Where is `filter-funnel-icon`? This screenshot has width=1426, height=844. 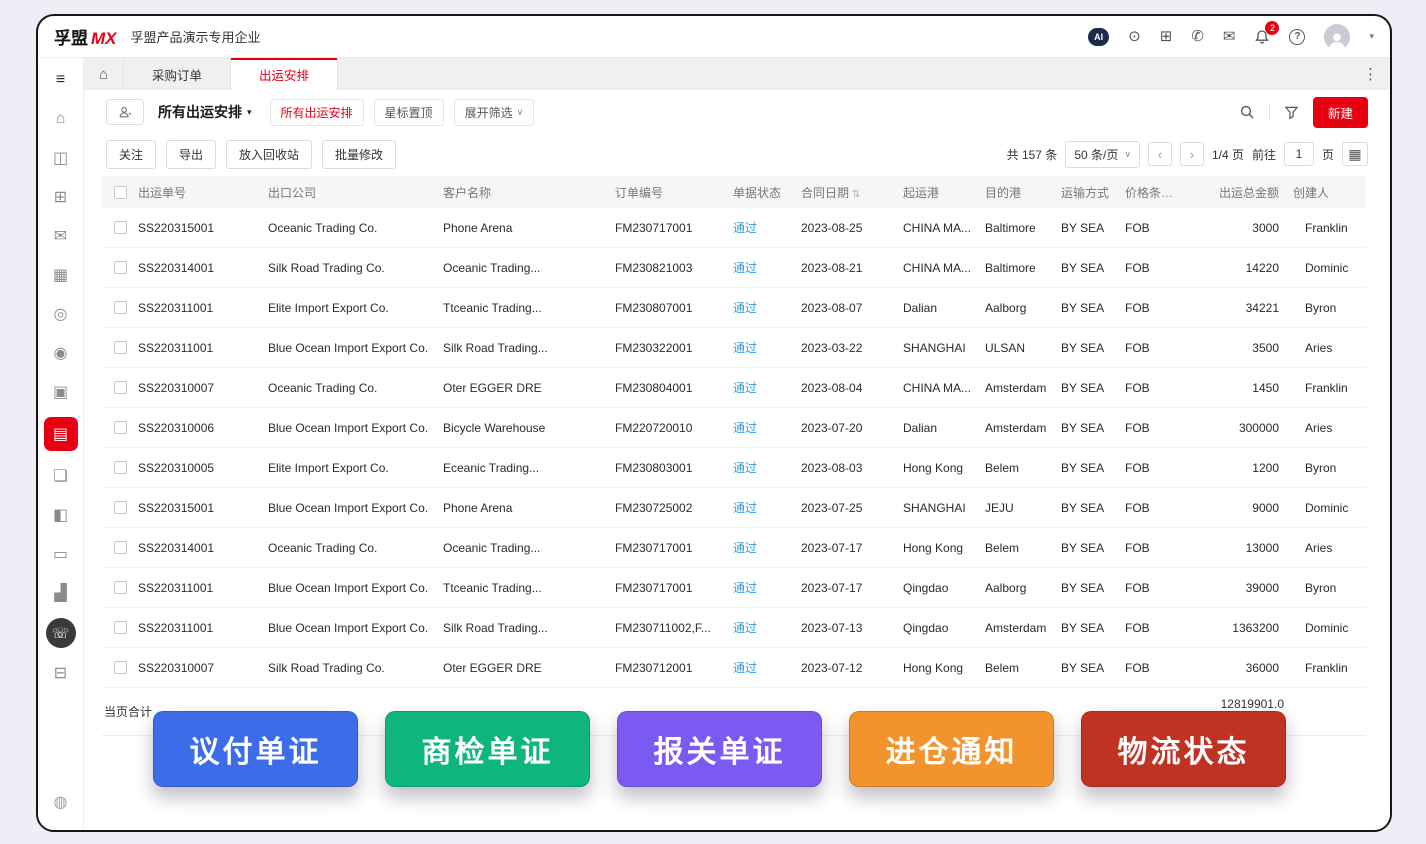
filter-funnel-icon is located at coordinates (1291, 112).